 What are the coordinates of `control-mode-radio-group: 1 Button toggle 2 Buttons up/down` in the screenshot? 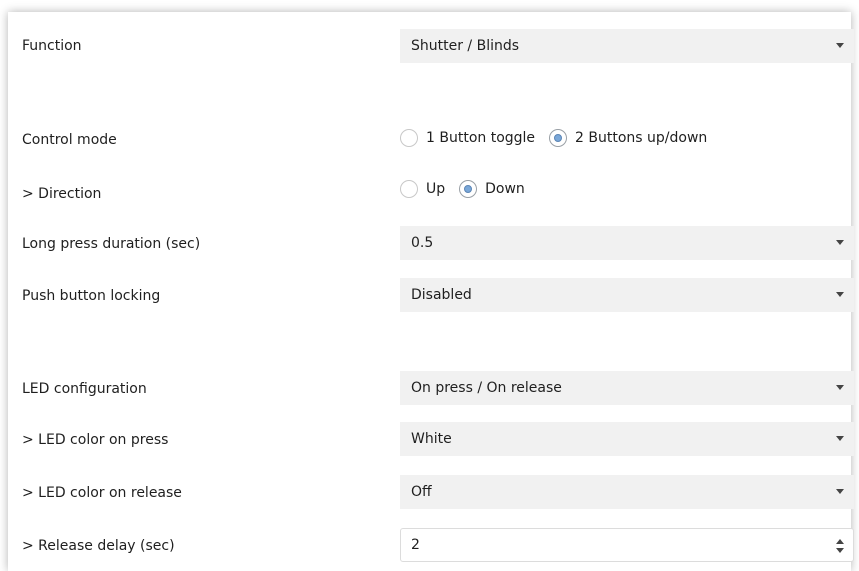 It's located at (560, 138).